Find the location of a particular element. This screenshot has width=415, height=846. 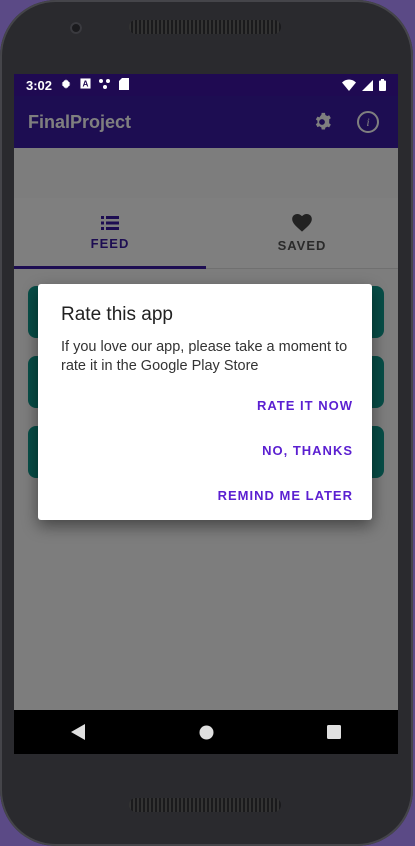

status-time: 3:02 is located at coordinates (39, 85).